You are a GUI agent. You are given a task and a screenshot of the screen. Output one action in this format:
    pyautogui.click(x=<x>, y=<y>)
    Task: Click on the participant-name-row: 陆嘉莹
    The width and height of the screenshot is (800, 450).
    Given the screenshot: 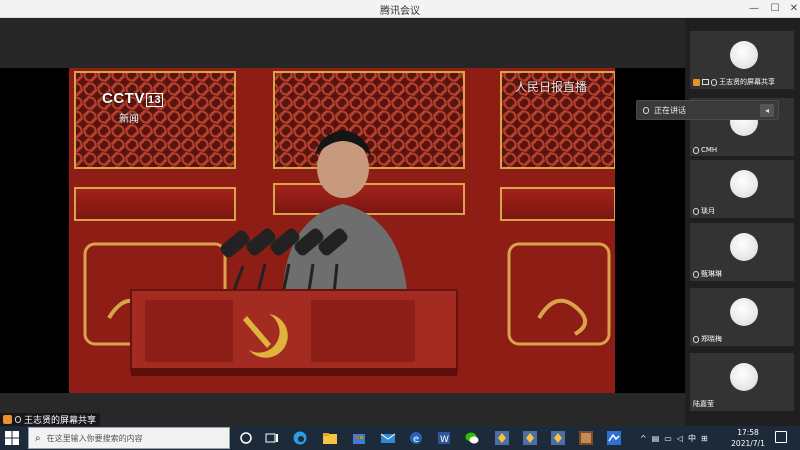 What is the action you would take?
    pyautogui.click(x=703, y=404)
    